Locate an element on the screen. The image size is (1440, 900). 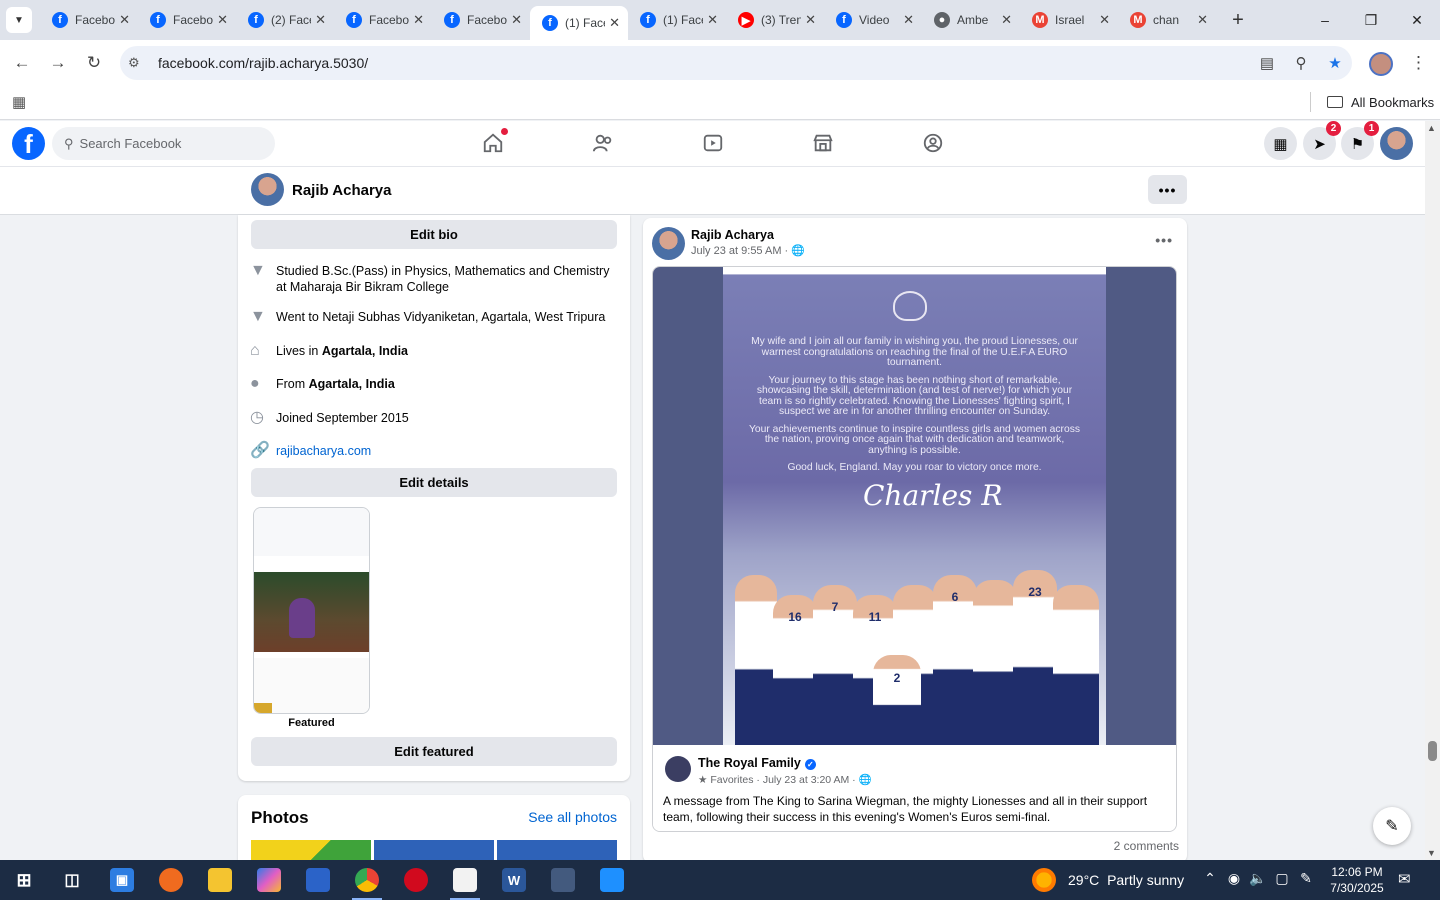
pen-icon: ✎ is located at coordinates (1306, 878).